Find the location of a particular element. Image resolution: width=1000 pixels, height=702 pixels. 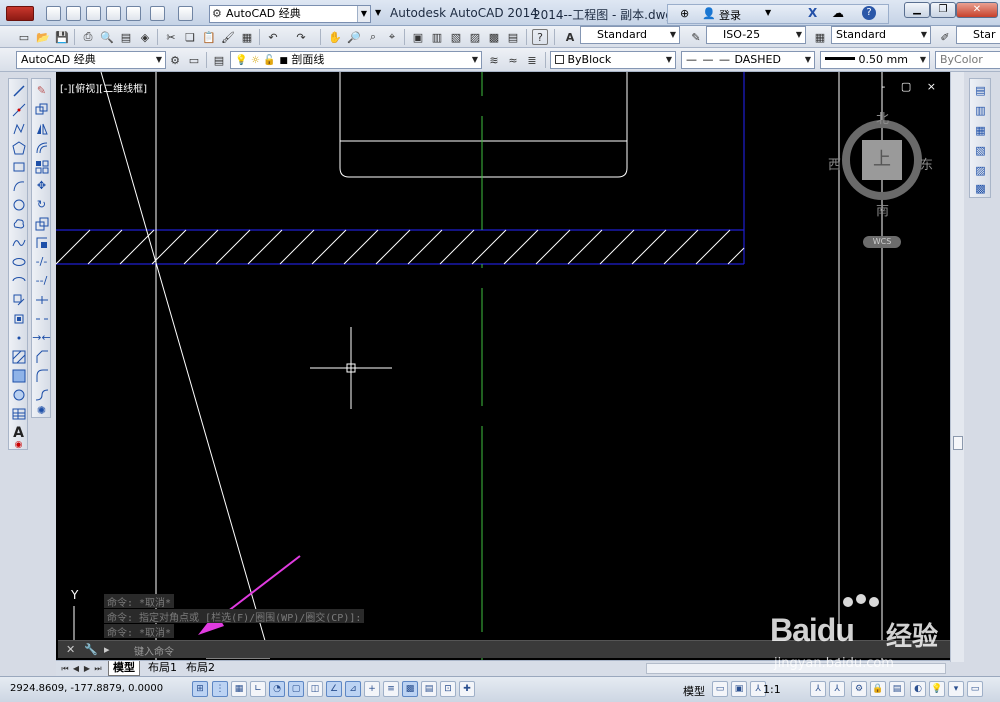

match-properties-icon: 🖌 is located at coordinates (228, 37).